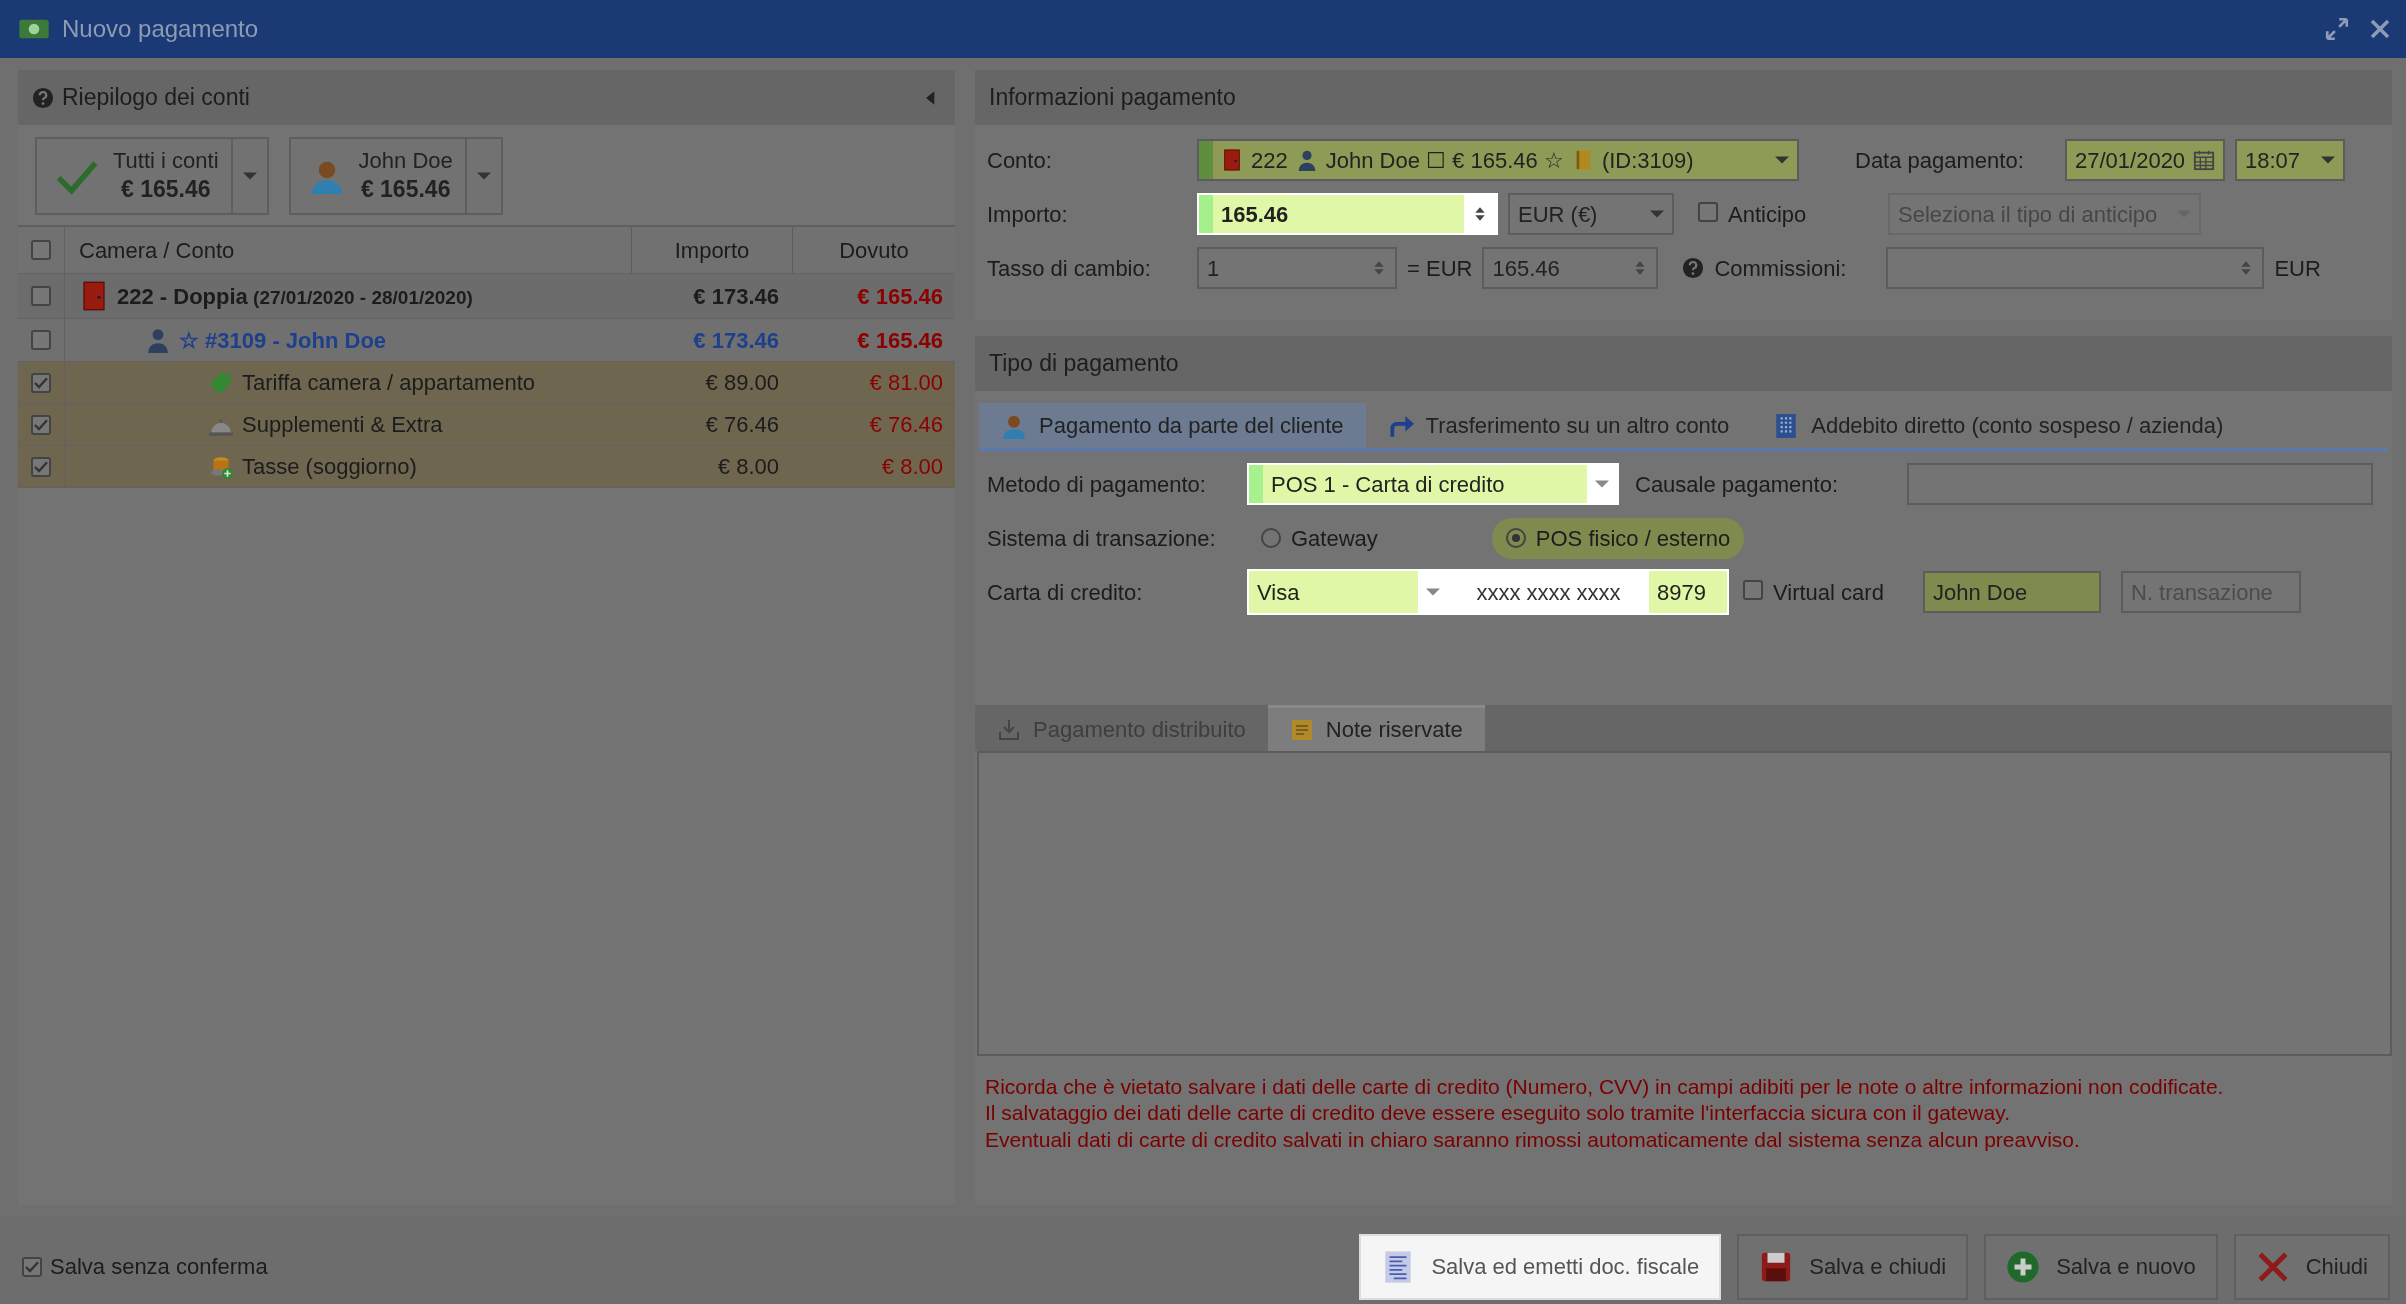 The height and width of the screenshot is (1304, 2406). I want to click on button: Salva e chiudi, so click(1853, 1266).